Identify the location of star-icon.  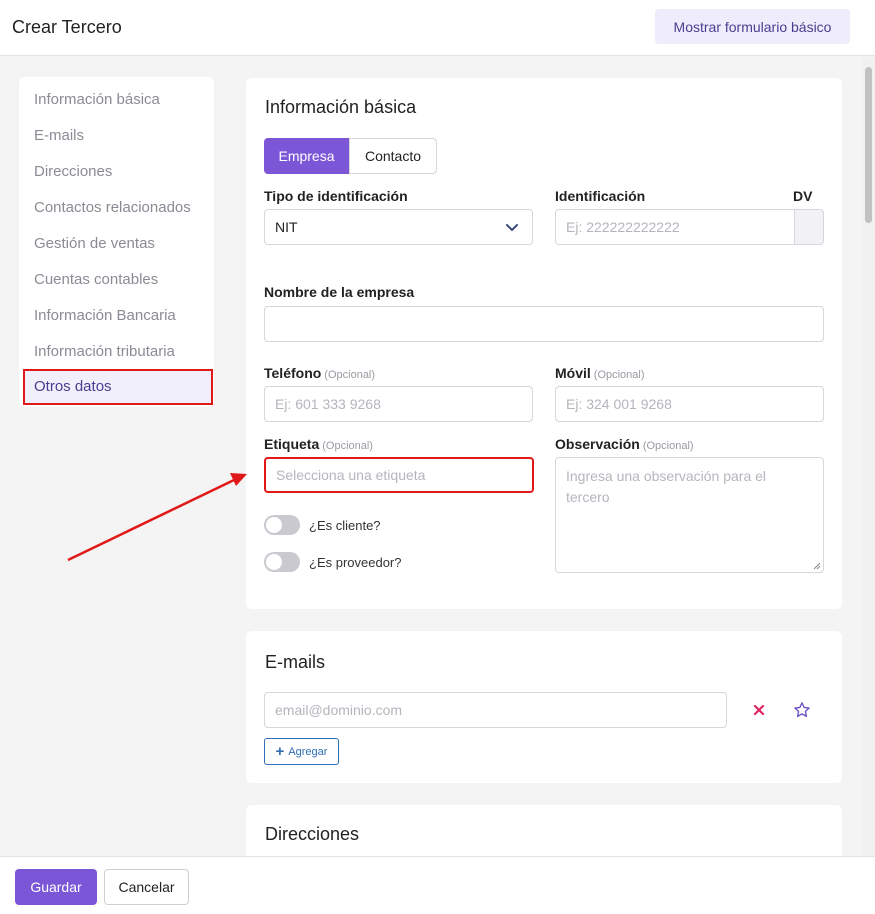
(802, 710).